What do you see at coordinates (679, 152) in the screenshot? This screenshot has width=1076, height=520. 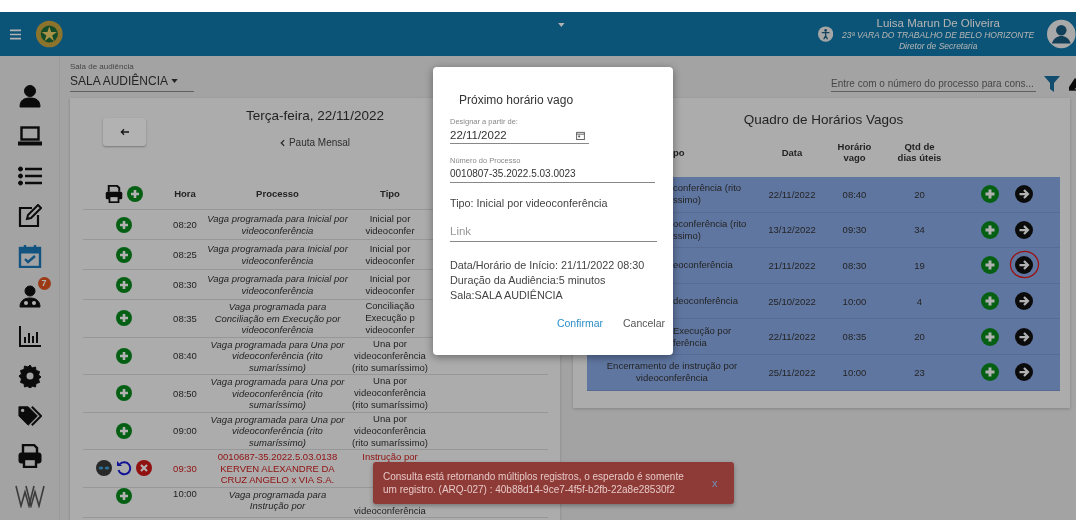 I see `column-header: po` at bounding box center [679, 152].